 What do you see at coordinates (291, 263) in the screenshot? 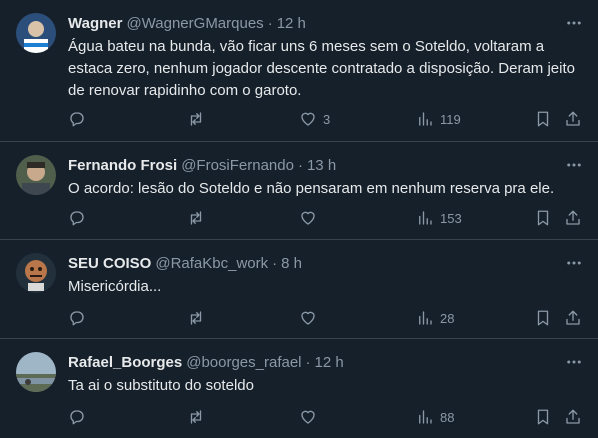
I see `timestamp: 8 h` at bounding box center [291, 263].